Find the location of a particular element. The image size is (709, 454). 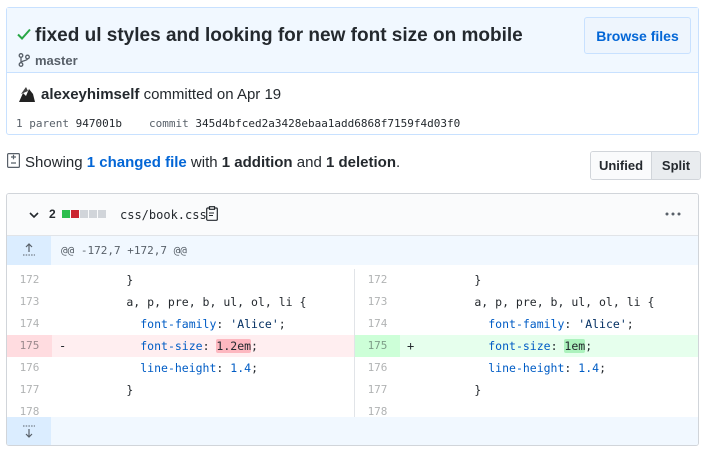

line-number-left: 177 is located at coordinates (29, 390).